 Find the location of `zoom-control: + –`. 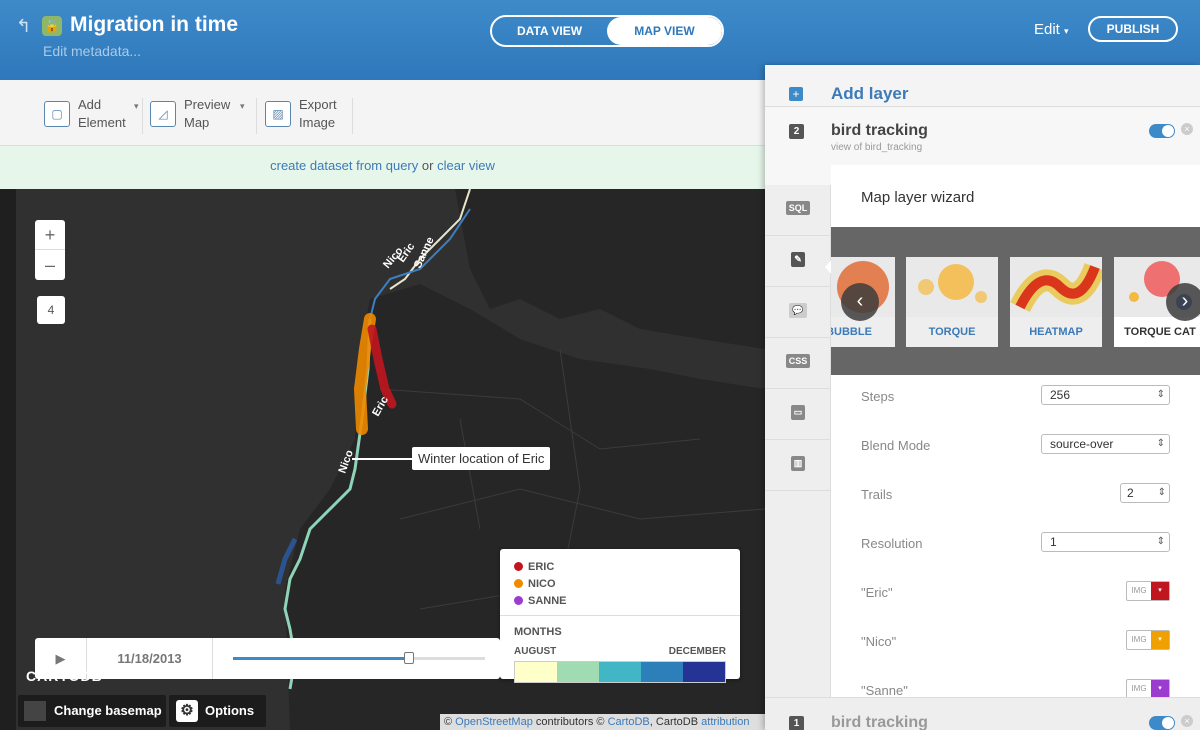

zoom-control: + – is located at coordinates (50, 250).